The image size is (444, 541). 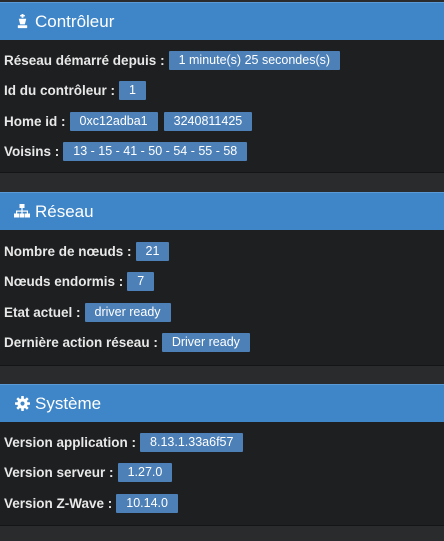 What do you see at coordinates (222, 403) in the screenshot?
I see `system-panel-header: Système` at bounding box center [222, 403].